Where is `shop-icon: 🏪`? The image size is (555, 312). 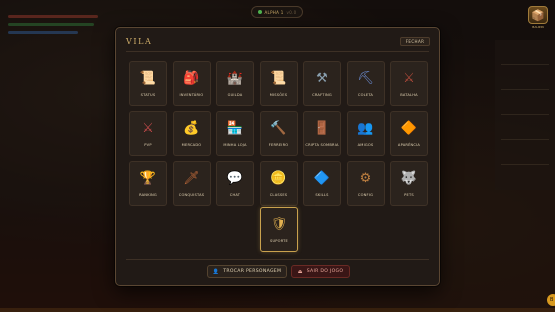
shop-icon: 🏪 is located at coordinates (235, 128).